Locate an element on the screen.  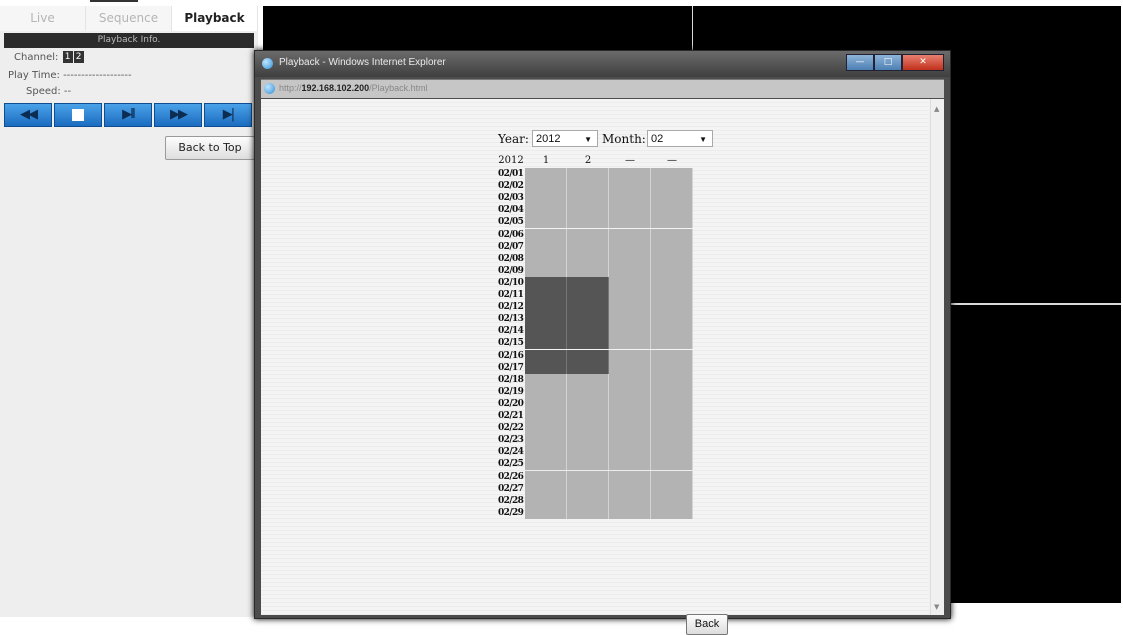
tab-sequence: Sequence is located at coordinates (129, 18).